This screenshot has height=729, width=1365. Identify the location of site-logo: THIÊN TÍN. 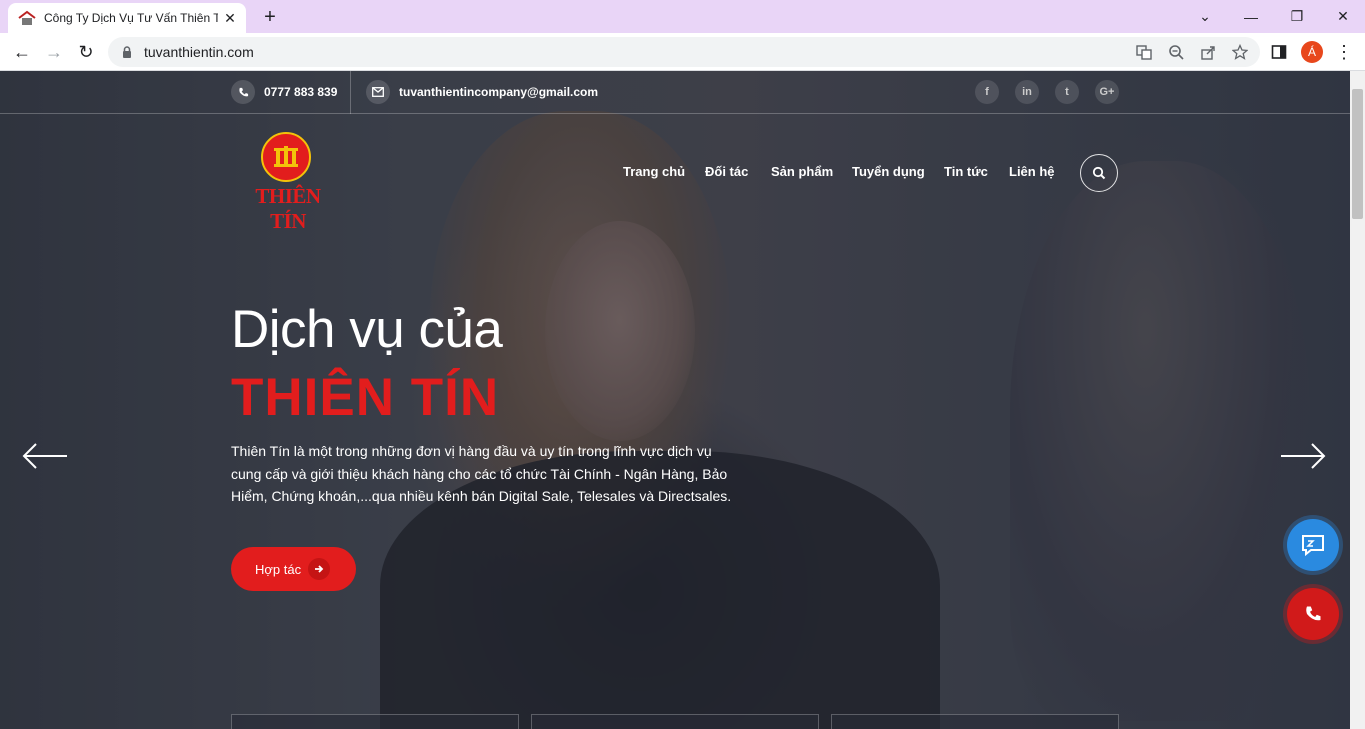
(288, 182).